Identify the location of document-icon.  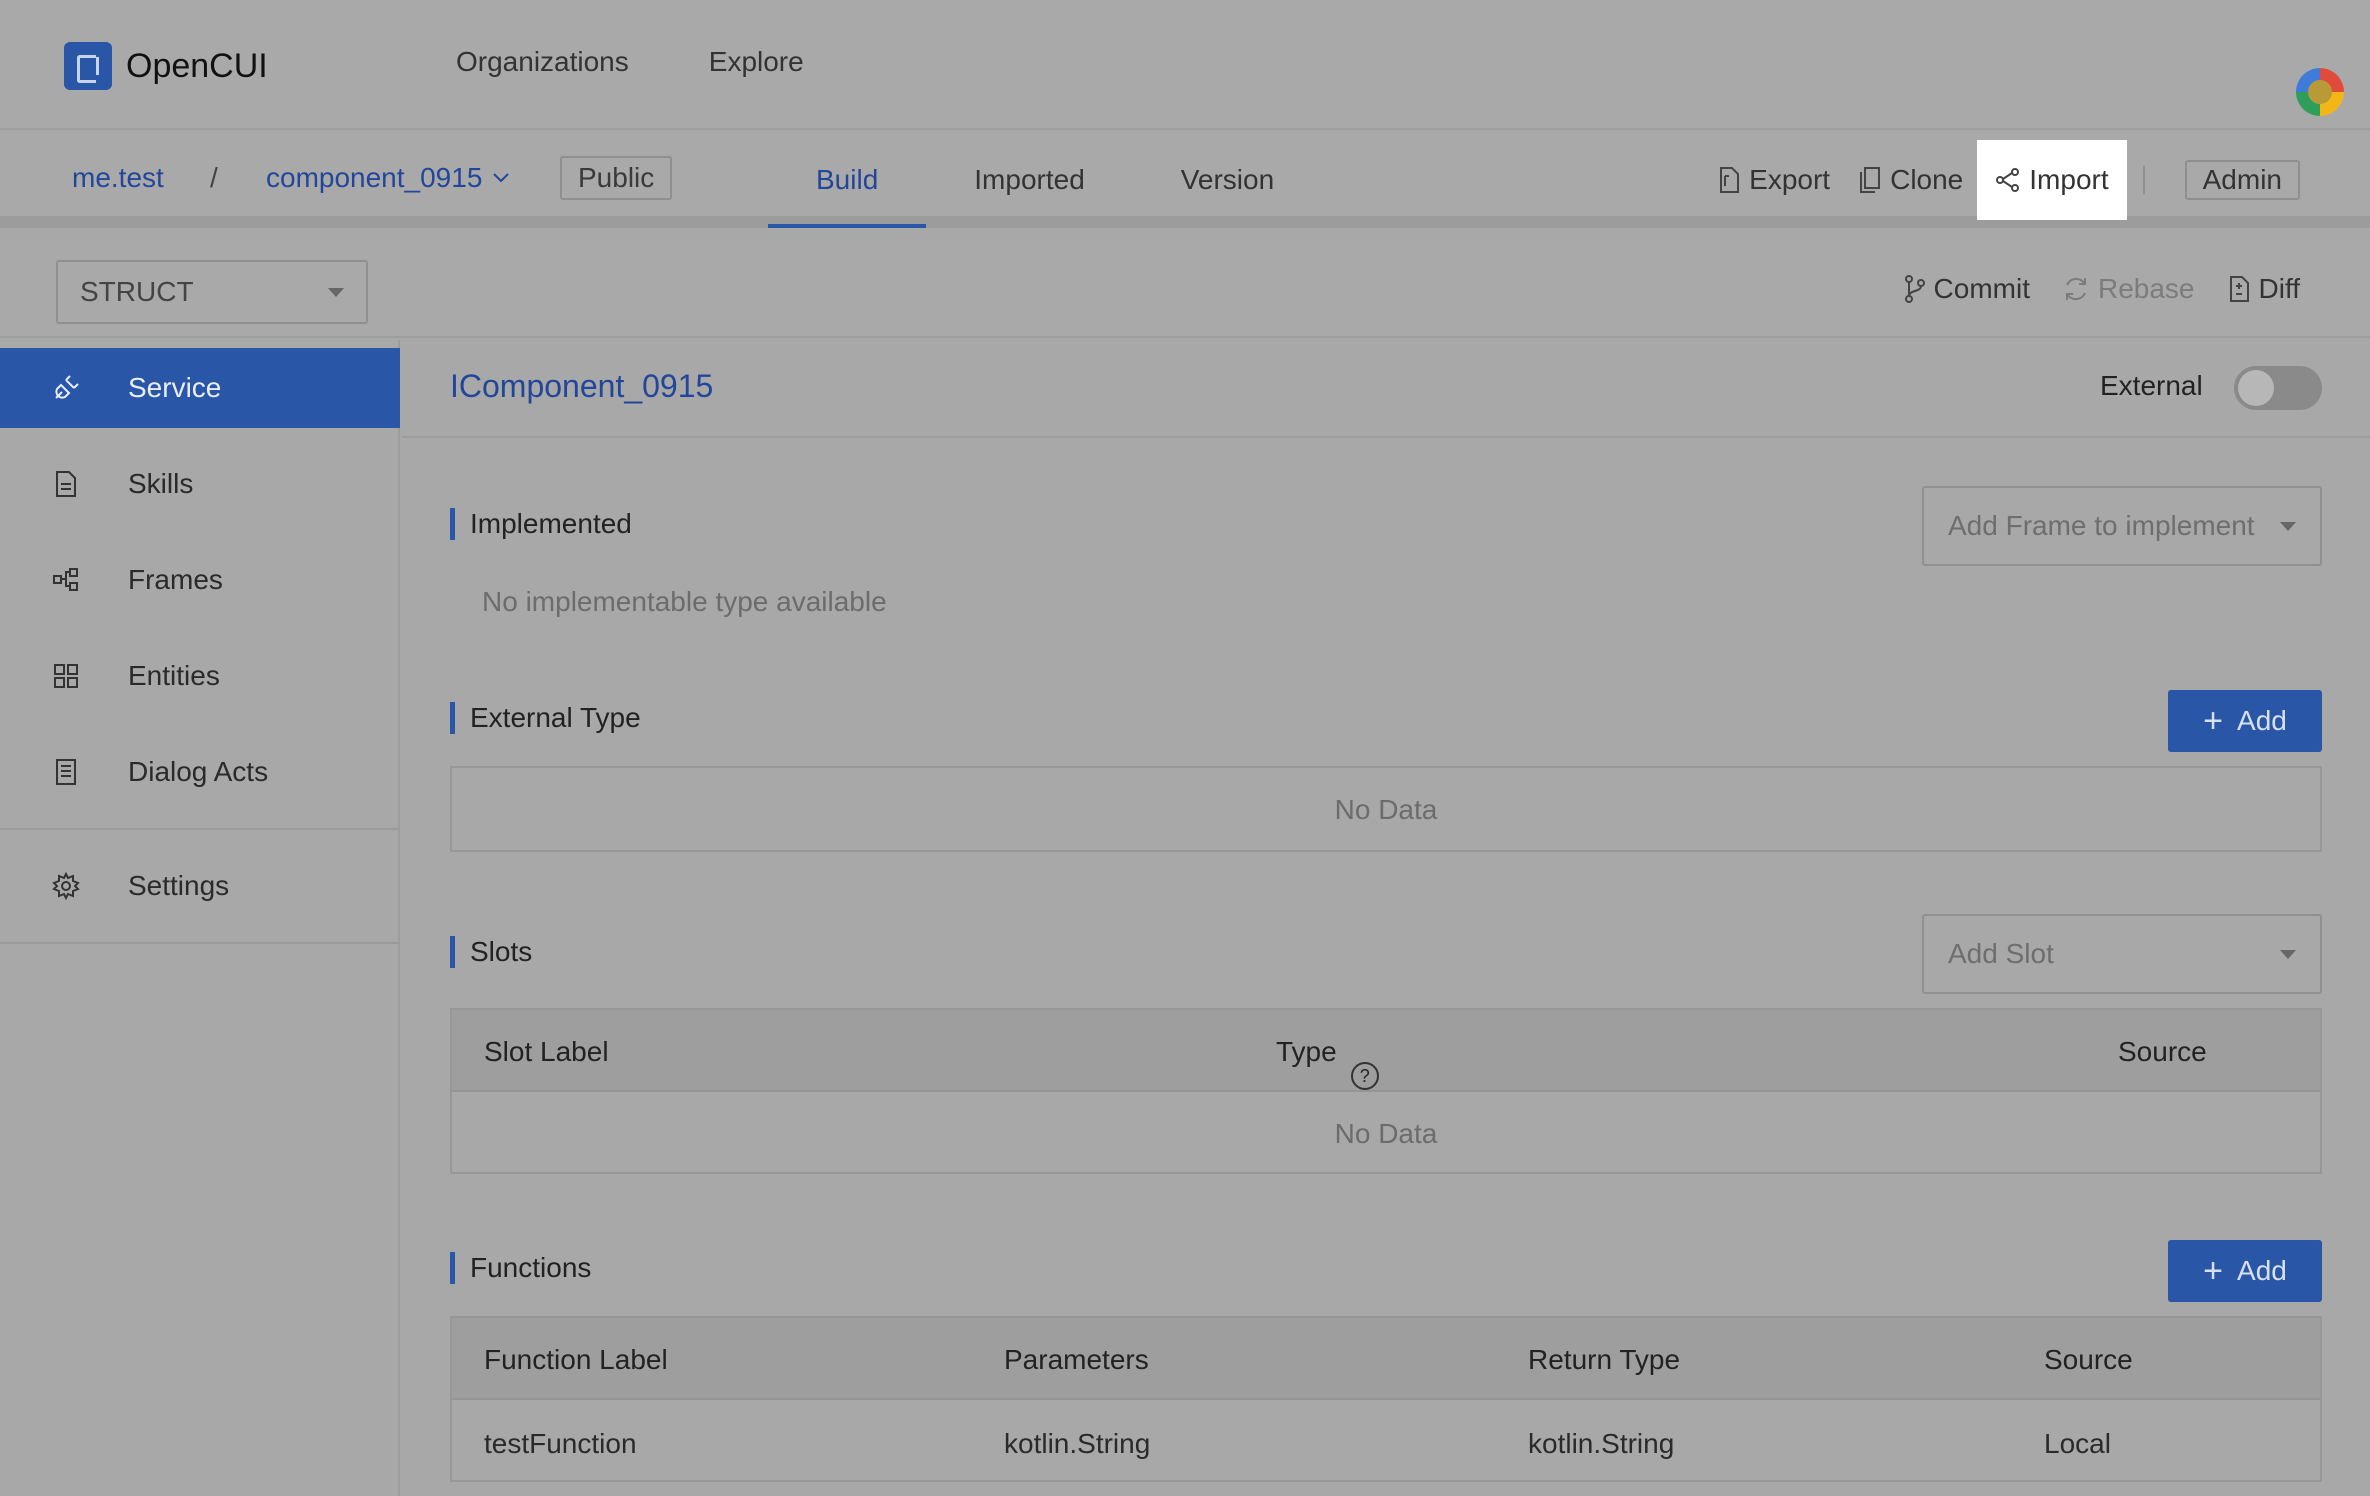
(66, 484).